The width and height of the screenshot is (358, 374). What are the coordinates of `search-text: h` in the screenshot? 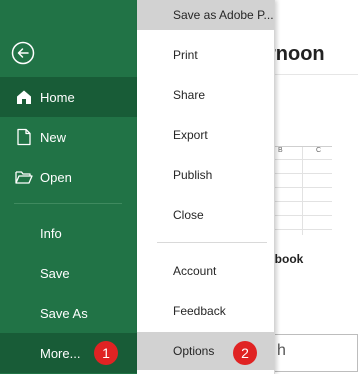 It's located at (281, 350).